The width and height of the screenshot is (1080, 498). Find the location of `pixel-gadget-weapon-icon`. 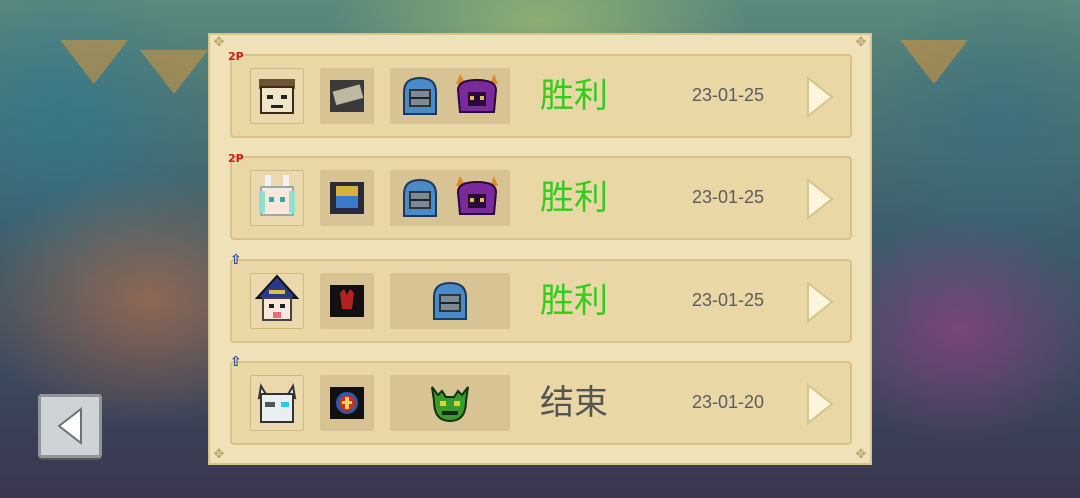

pixel-gadget-weapon-icon is located at coordinates (347, 198).